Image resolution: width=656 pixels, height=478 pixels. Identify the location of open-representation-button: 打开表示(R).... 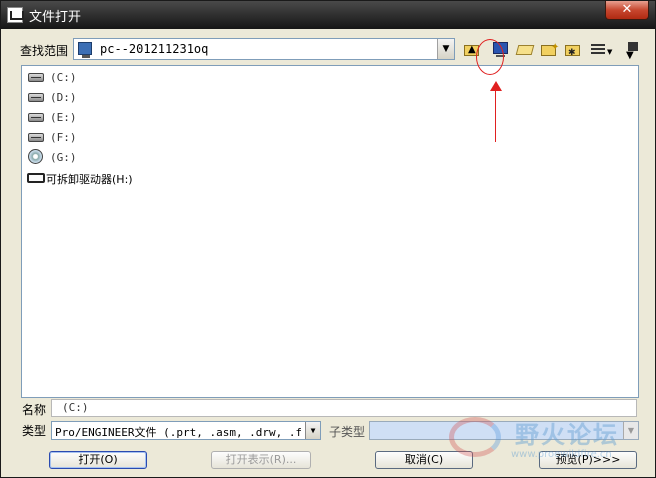
(261, 460).